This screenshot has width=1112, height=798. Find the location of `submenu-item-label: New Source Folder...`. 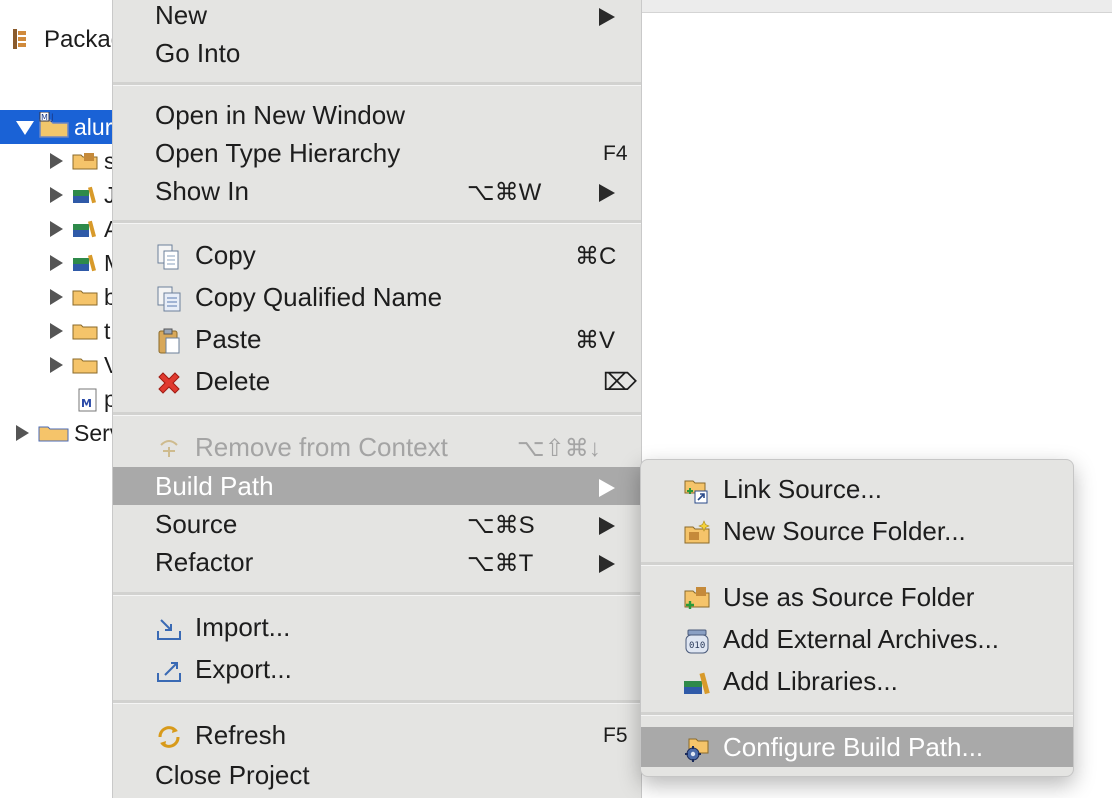

submenu-item-label: New Source Folder... is located at coordinates (844, 531).